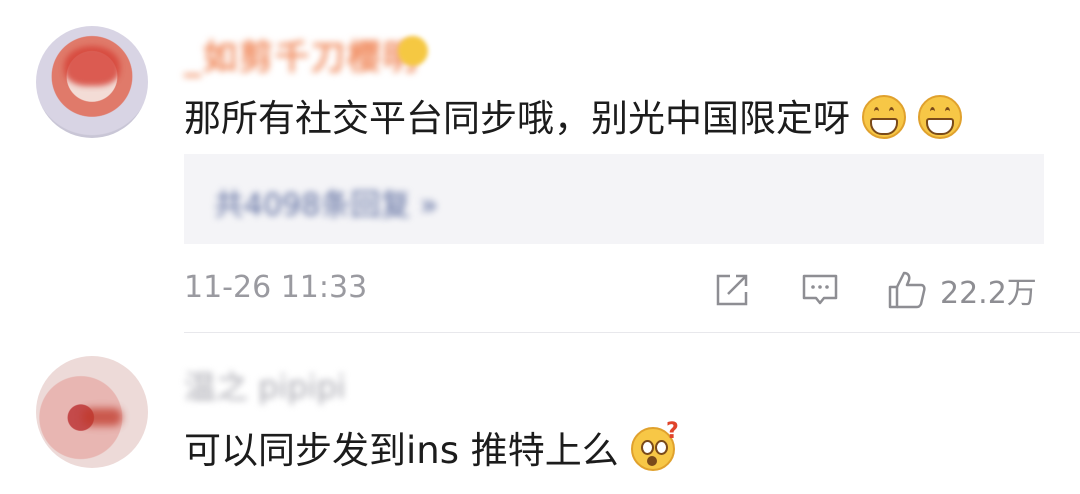 The width and height of the screenshot is (1080, 494). What do you see at coordinates (326, 202) in the screenshot?
I see `view-replies-link: 共4098条回复 »` at bounding box center [326, 202].